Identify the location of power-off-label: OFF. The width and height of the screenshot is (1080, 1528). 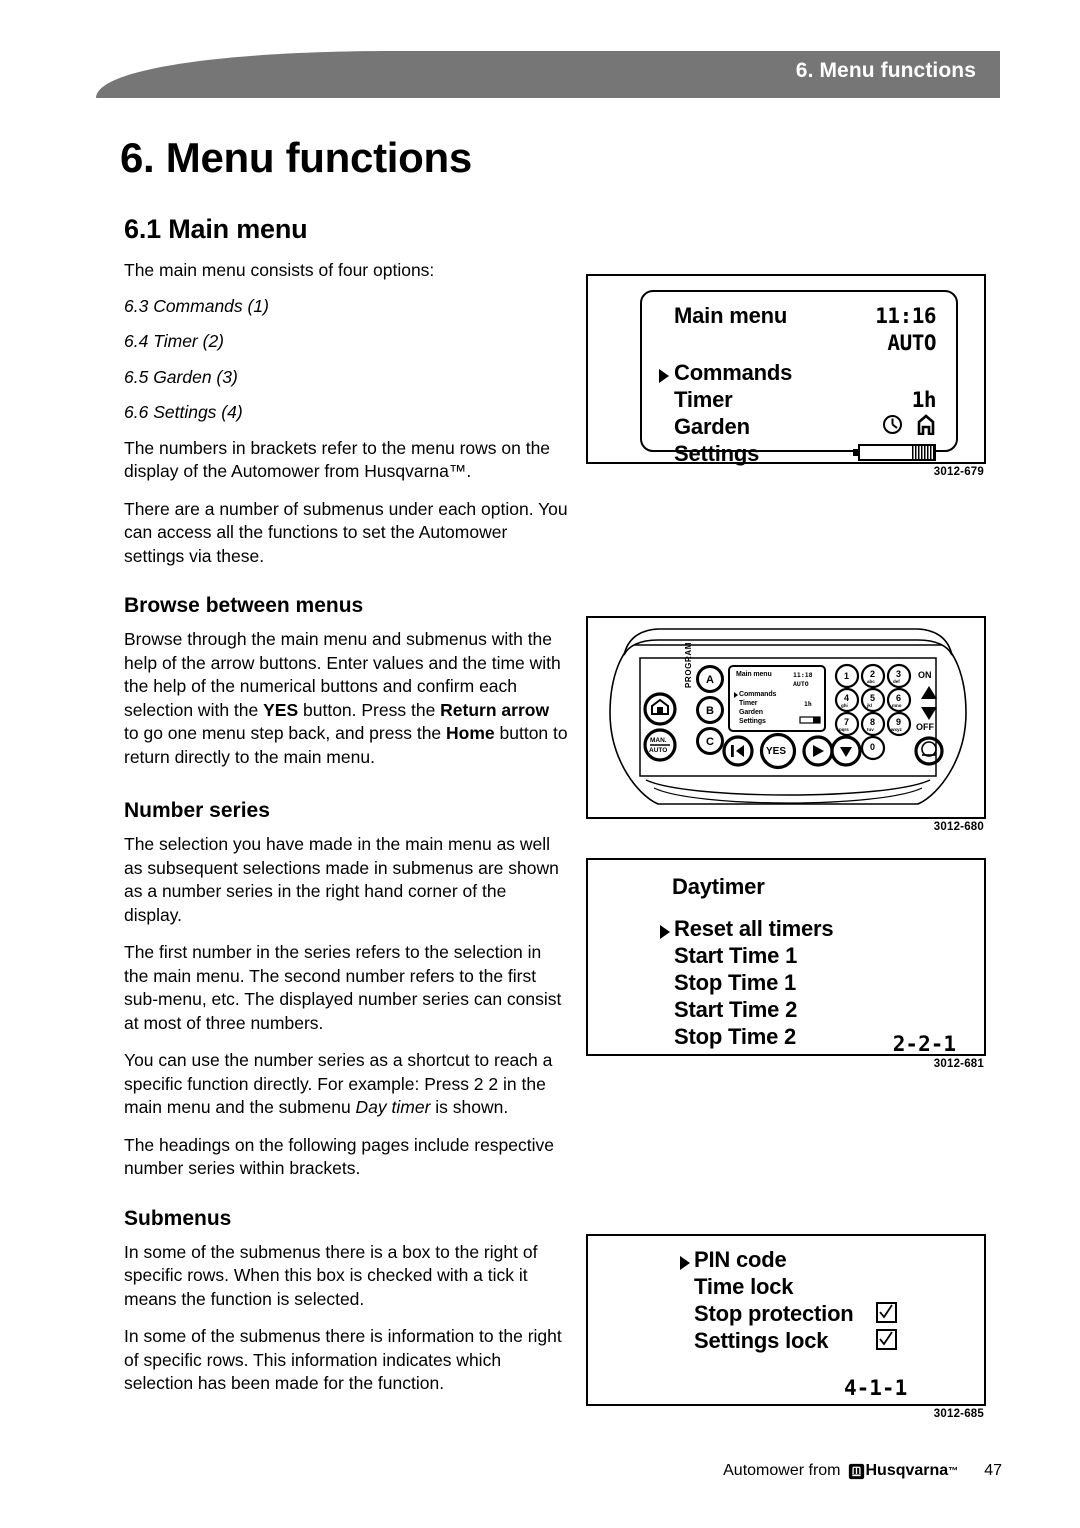
(925, 727).